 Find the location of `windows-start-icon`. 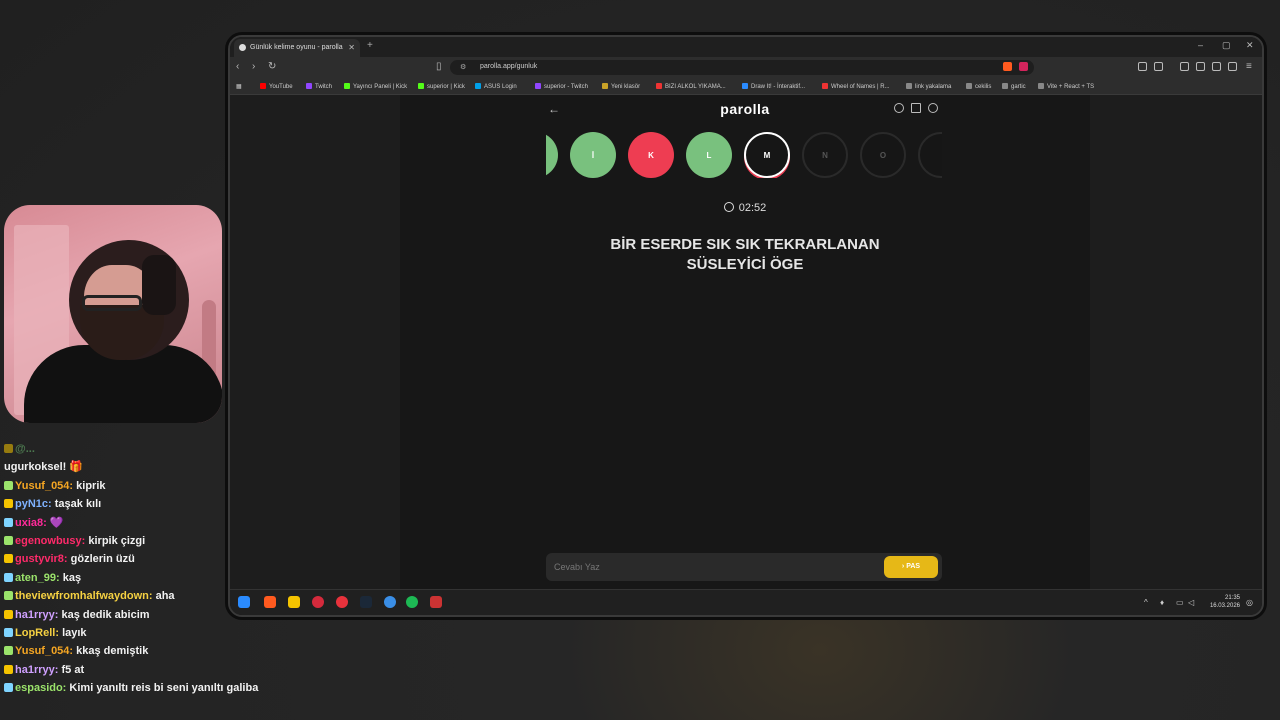

windows-start-icon is located at coordinates (244, 602).